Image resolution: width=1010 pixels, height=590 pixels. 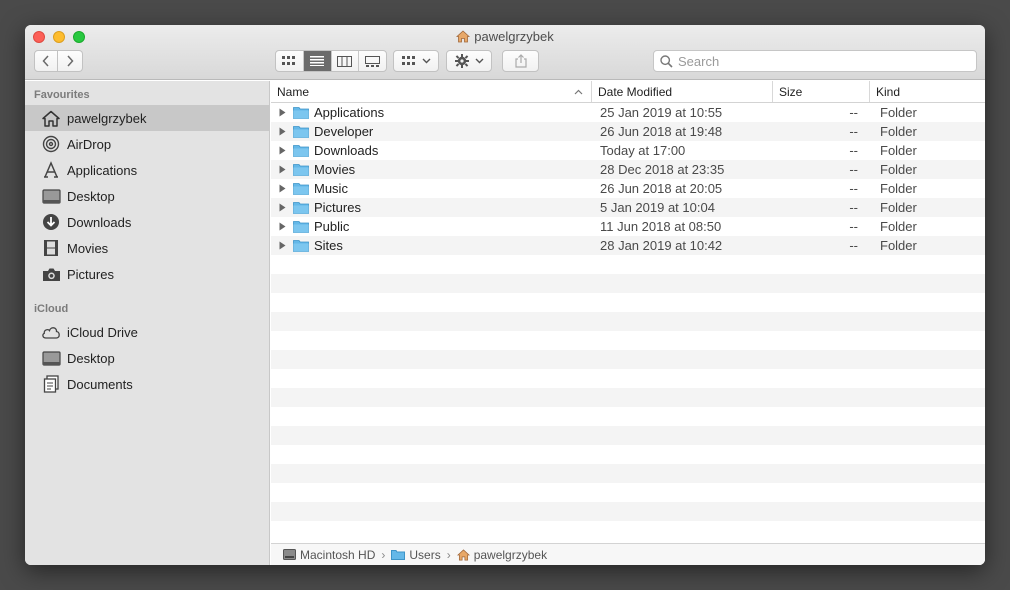 What do you see at coordinates (70, 61) in the screenshot?
I see `forward-button` at bounding box center [70, 61].